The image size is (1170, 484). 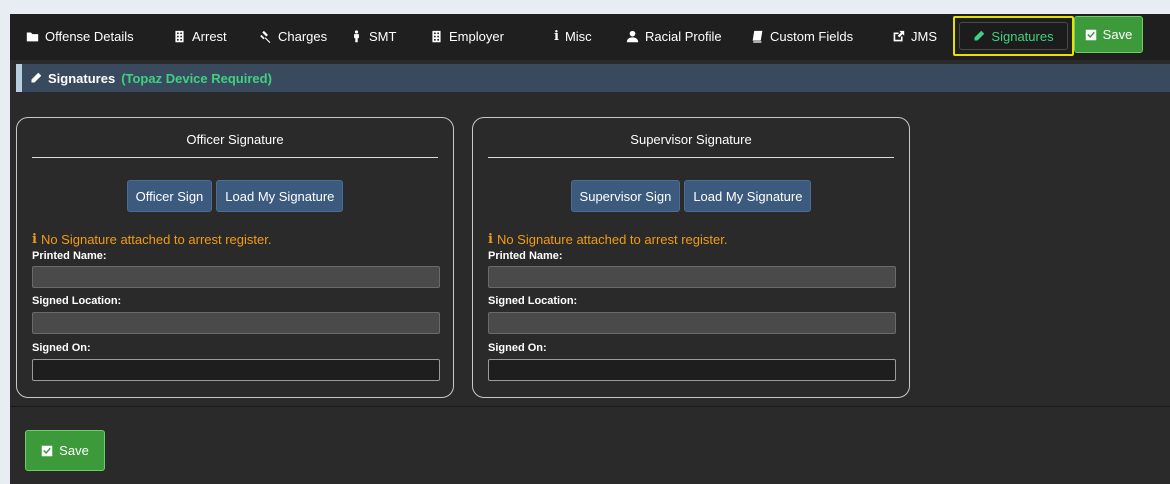 I want to click on tab-racial-profile: Racial Profile, so click(x=674, y=36).